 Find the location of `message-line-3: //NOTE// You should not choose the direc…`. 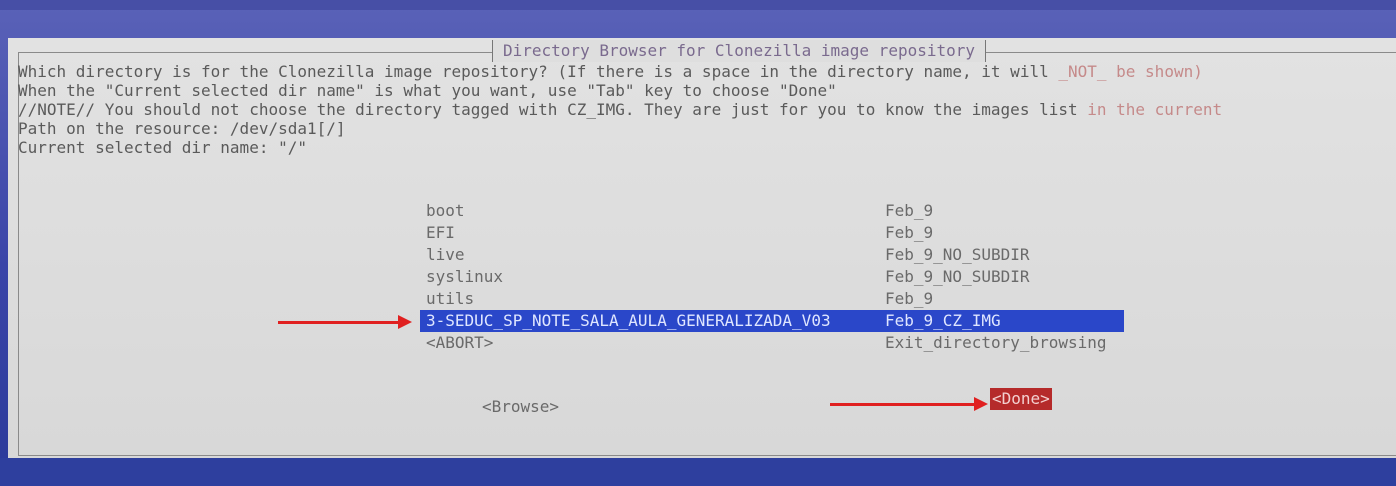

message-line-3: //NOTE// You should not choose the direc… is located at coordinates (620, 109).